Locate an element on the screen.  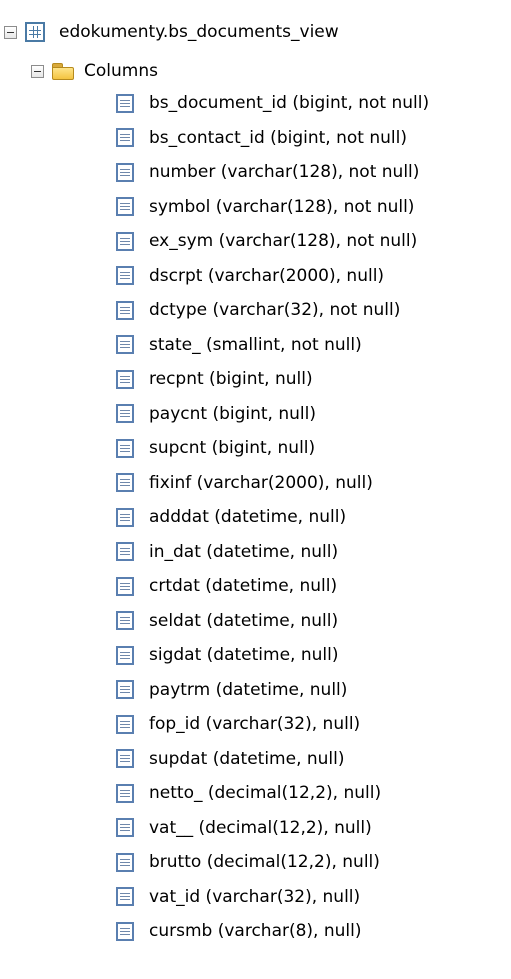
column-label: bs_contact_id (bigint, not null) is located at coordinates (278, 137).